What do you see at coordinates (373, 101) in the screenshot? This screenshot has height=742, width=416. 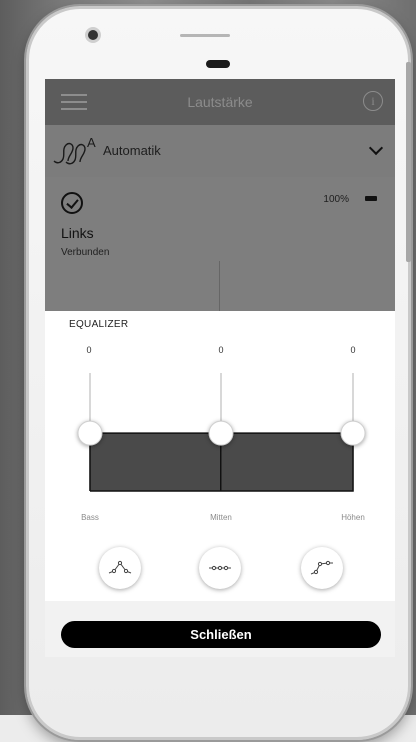 I see `info-icon: i` at bounding box center [373, 101].